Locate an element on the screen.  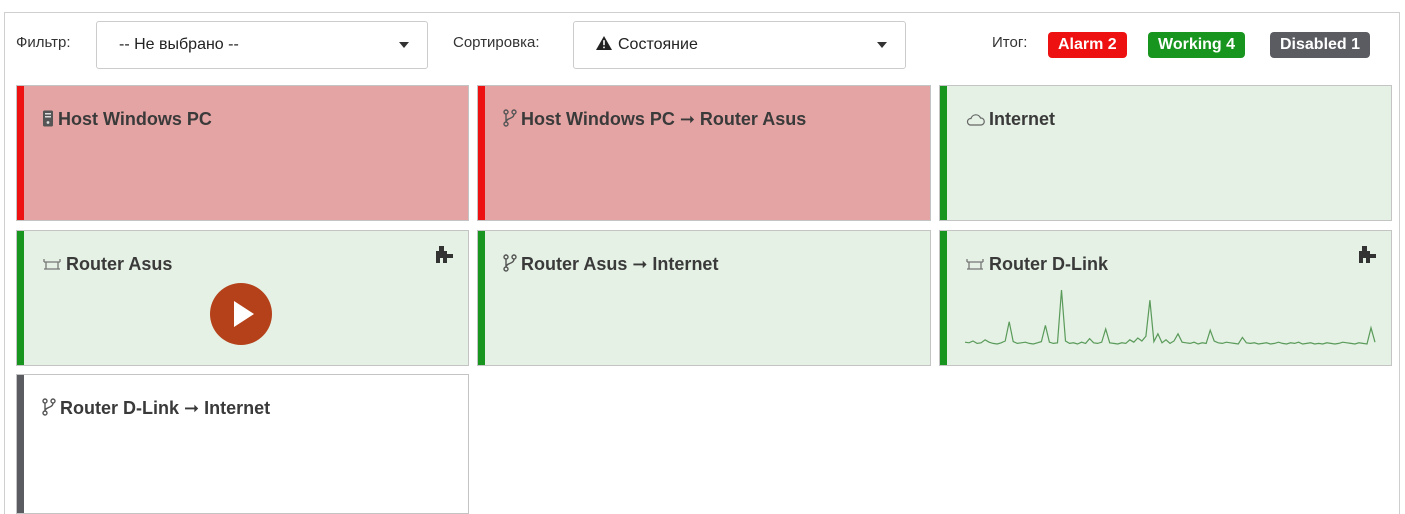
card-title: Router D-Link ➞ Internet is located at coordinates (165, 408).